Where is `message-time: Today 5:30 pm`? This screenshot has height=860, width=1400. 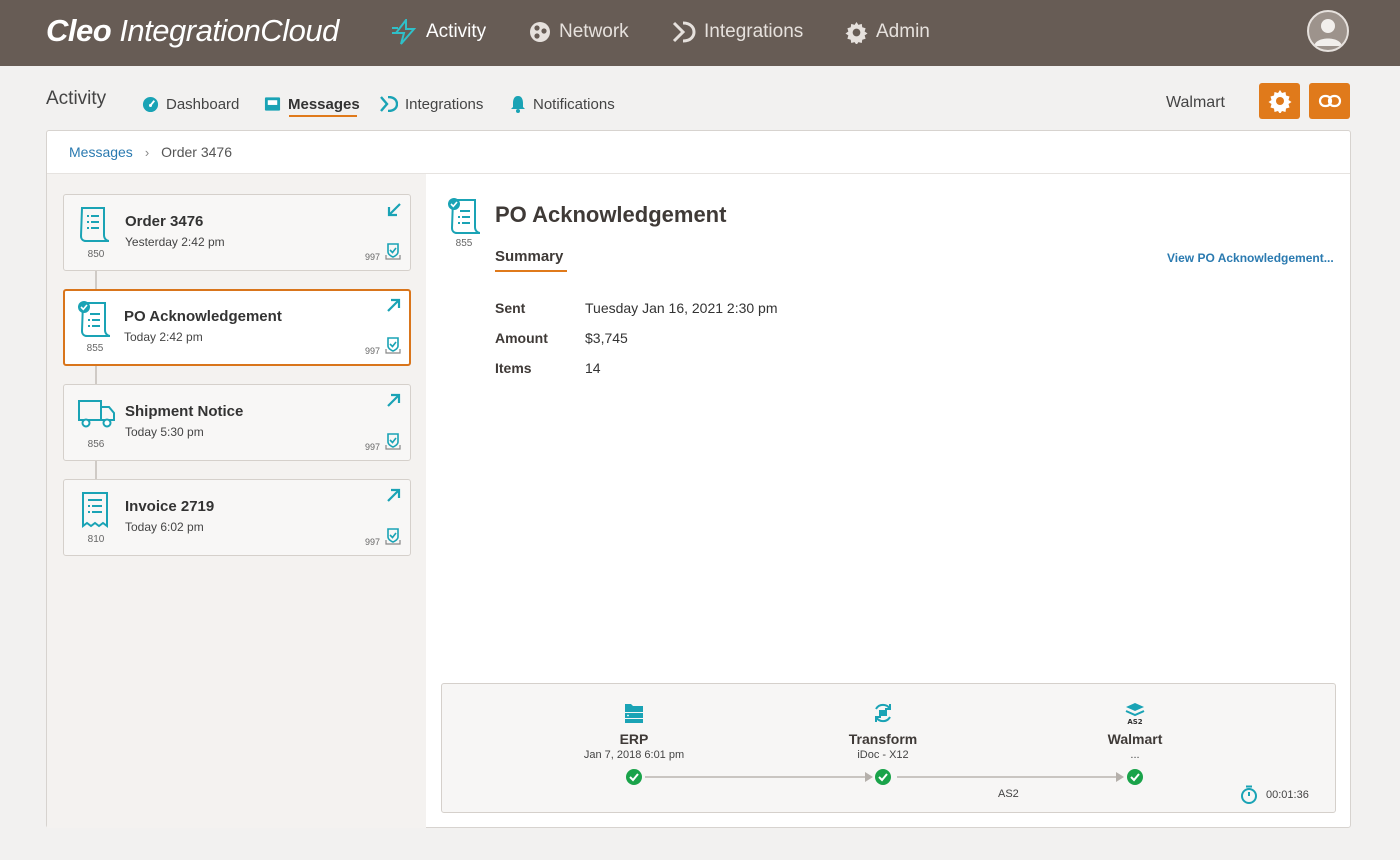
message-time: Today 5:30 pm is located at coordinates (164, 432).